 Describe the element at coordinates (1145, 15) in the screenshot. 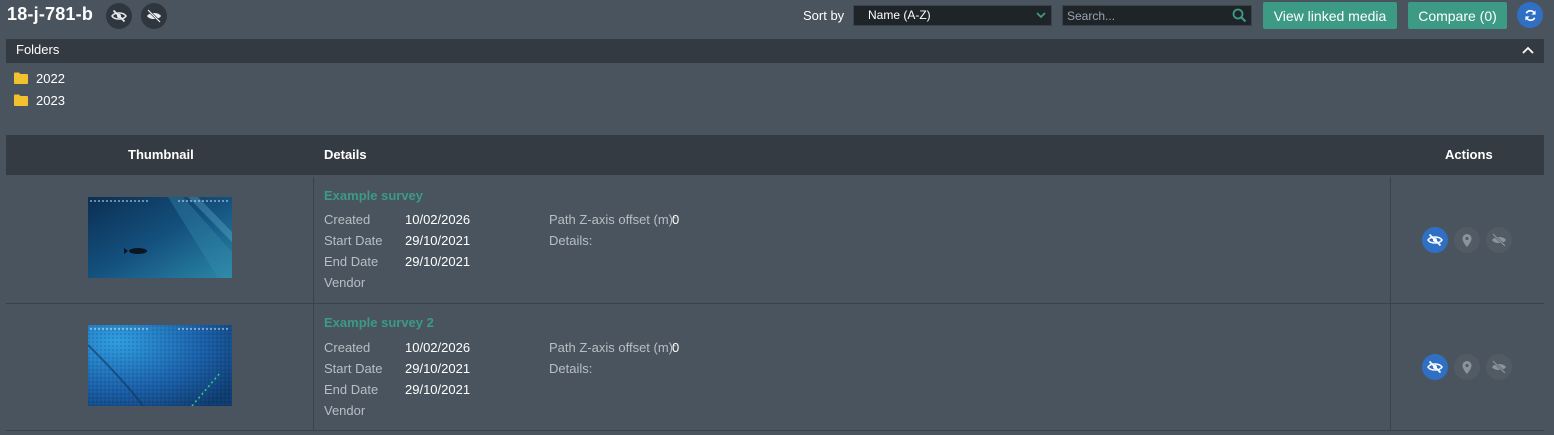

I see `search-input` at that location.